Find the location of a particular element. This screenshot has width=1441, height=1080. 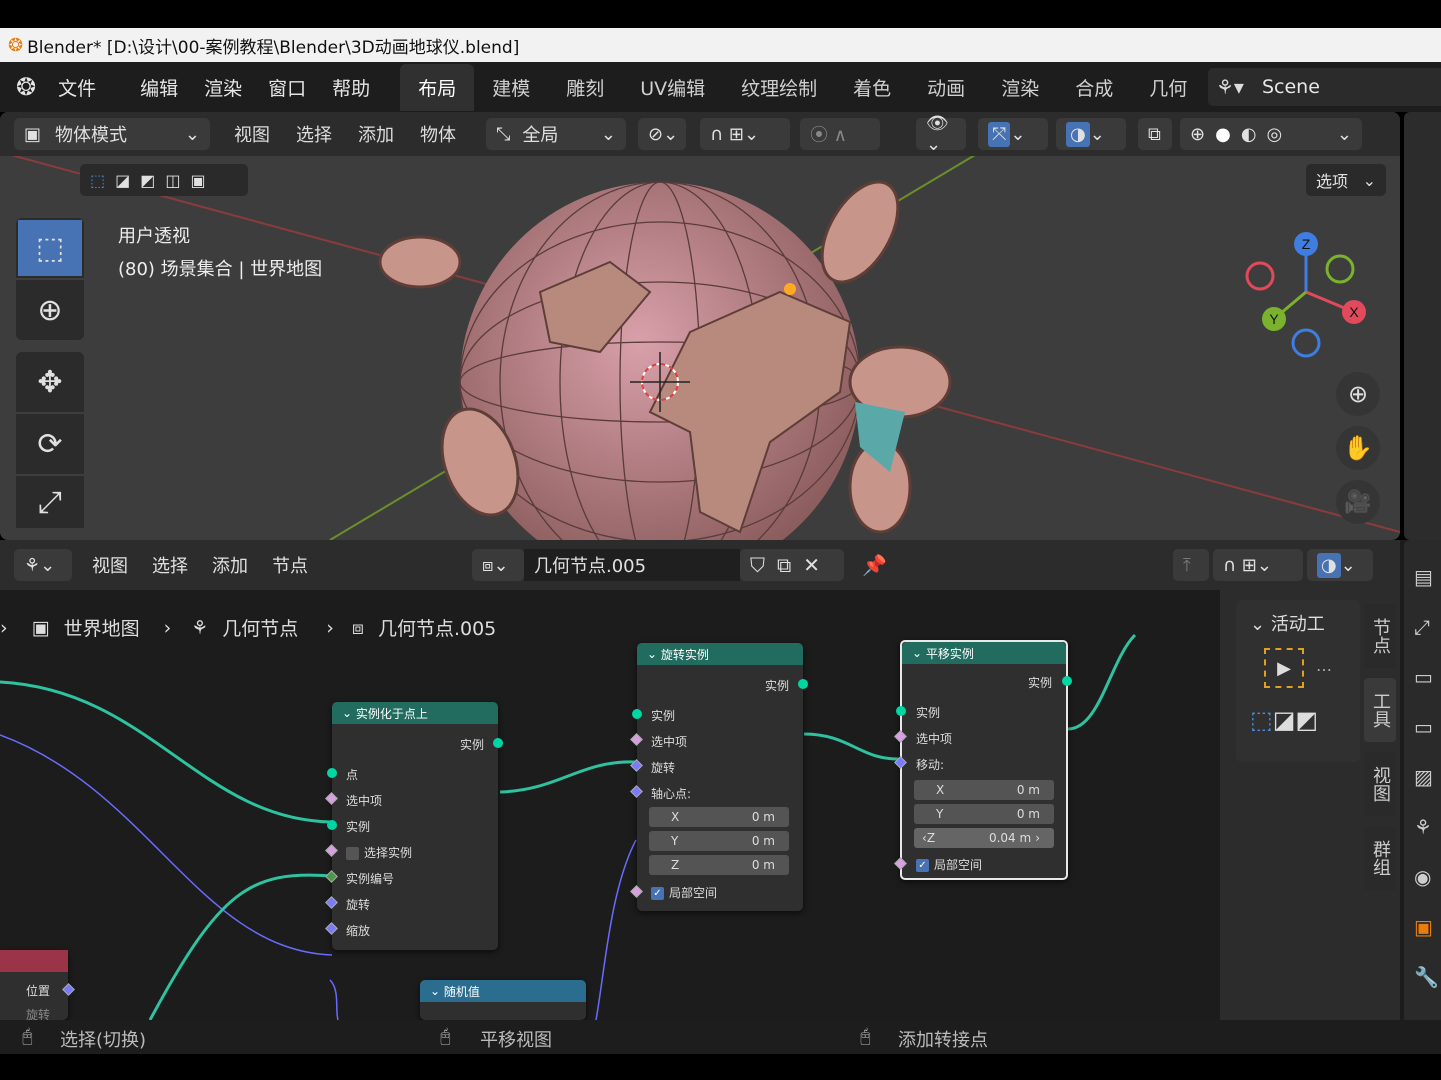

select-extend-icon: ◪ is located at coordinates (1284, 720).